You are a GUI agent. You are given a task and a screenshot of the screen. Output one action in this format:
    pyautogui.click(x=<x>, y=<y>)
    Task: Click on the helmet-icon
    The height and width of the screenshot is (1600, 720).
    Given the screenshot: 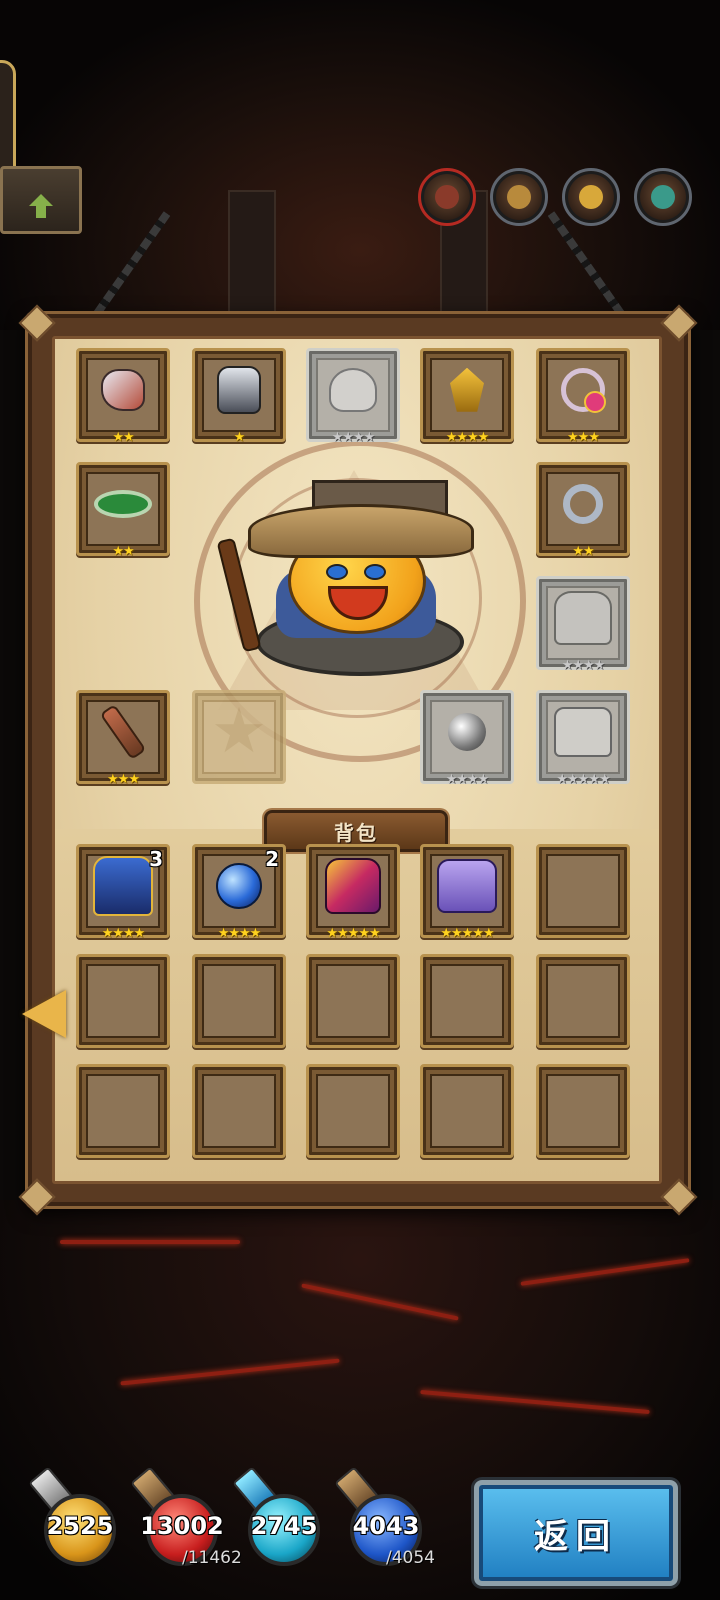 What is the action you would take?
    pyautogui.click(x=353, y=389)
    